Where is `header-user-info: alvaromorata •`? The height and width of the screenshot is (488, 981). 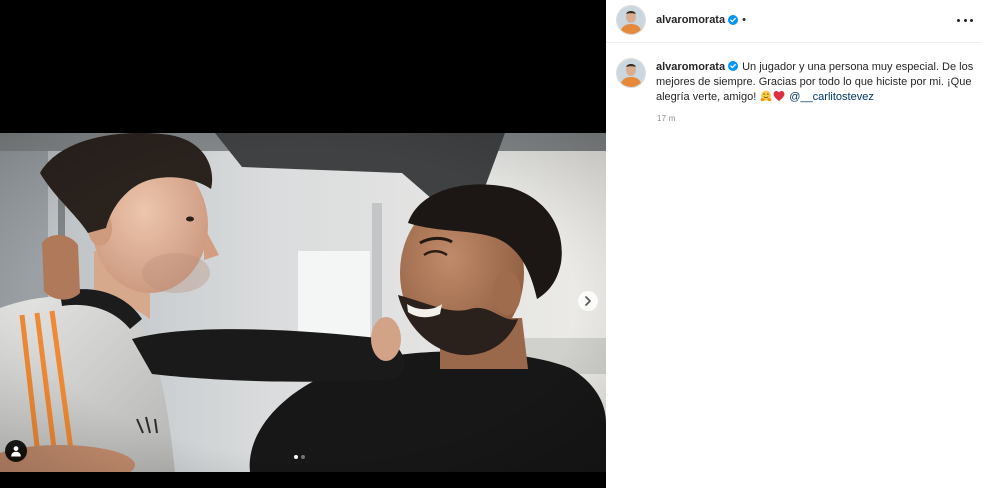 header-user-info: alvaromorata • is located at coordinates (701, 20).